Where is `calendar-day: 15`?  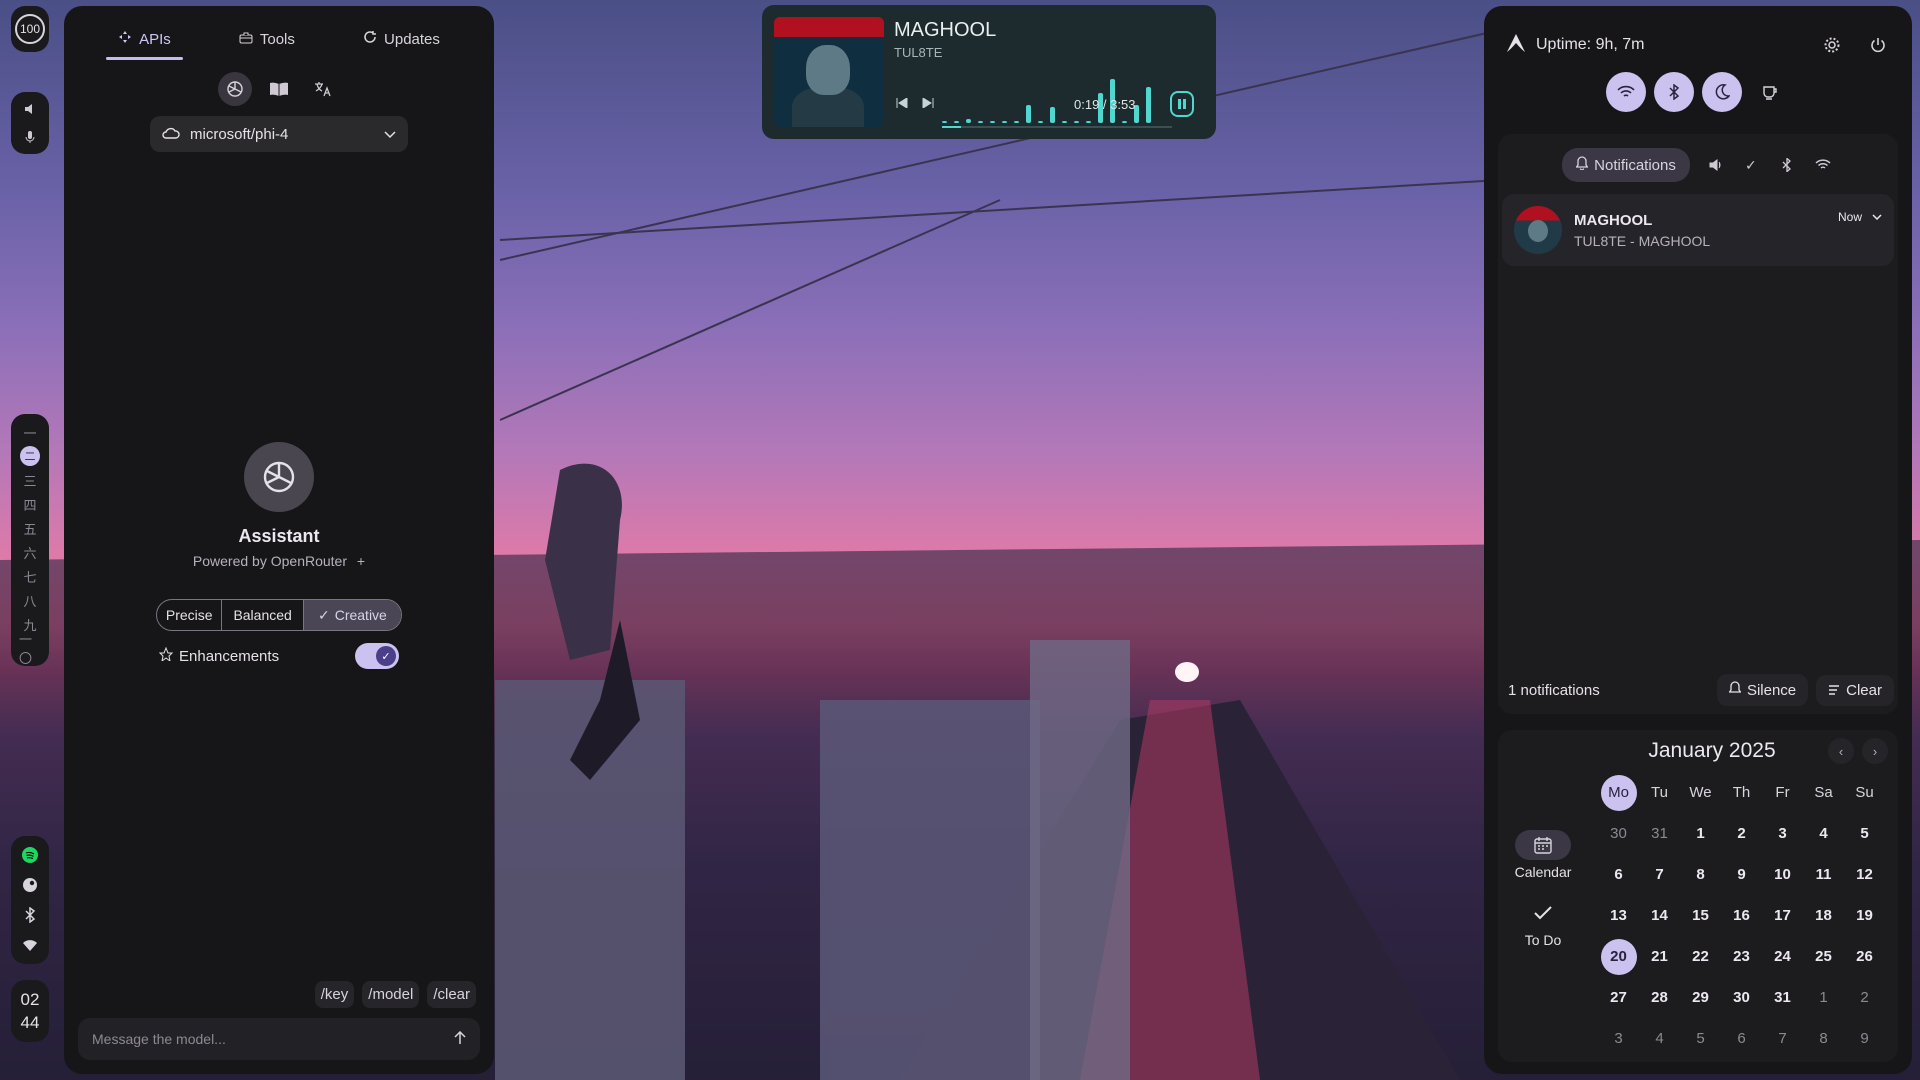 calendar-day: 15 is located at coordinates (1700, 915).